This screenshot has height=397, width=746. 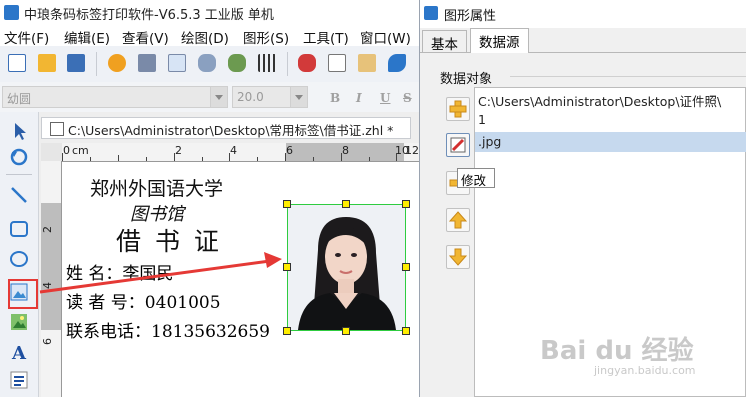 What do you see at coordinates (583, 14) in the screenshot?
I see `dialog-titlebar: 图形属性` at bounding box center [583, 14].